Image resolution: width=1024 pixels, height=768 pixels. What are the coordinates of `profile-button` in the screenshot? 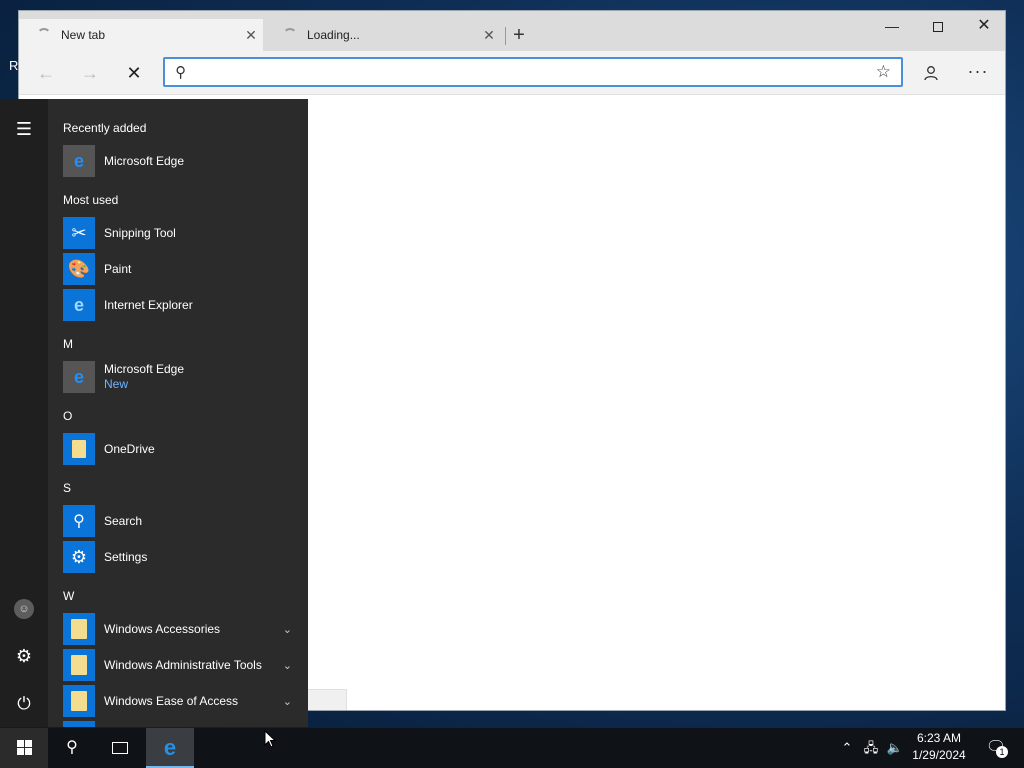 It's located at (931, 73).